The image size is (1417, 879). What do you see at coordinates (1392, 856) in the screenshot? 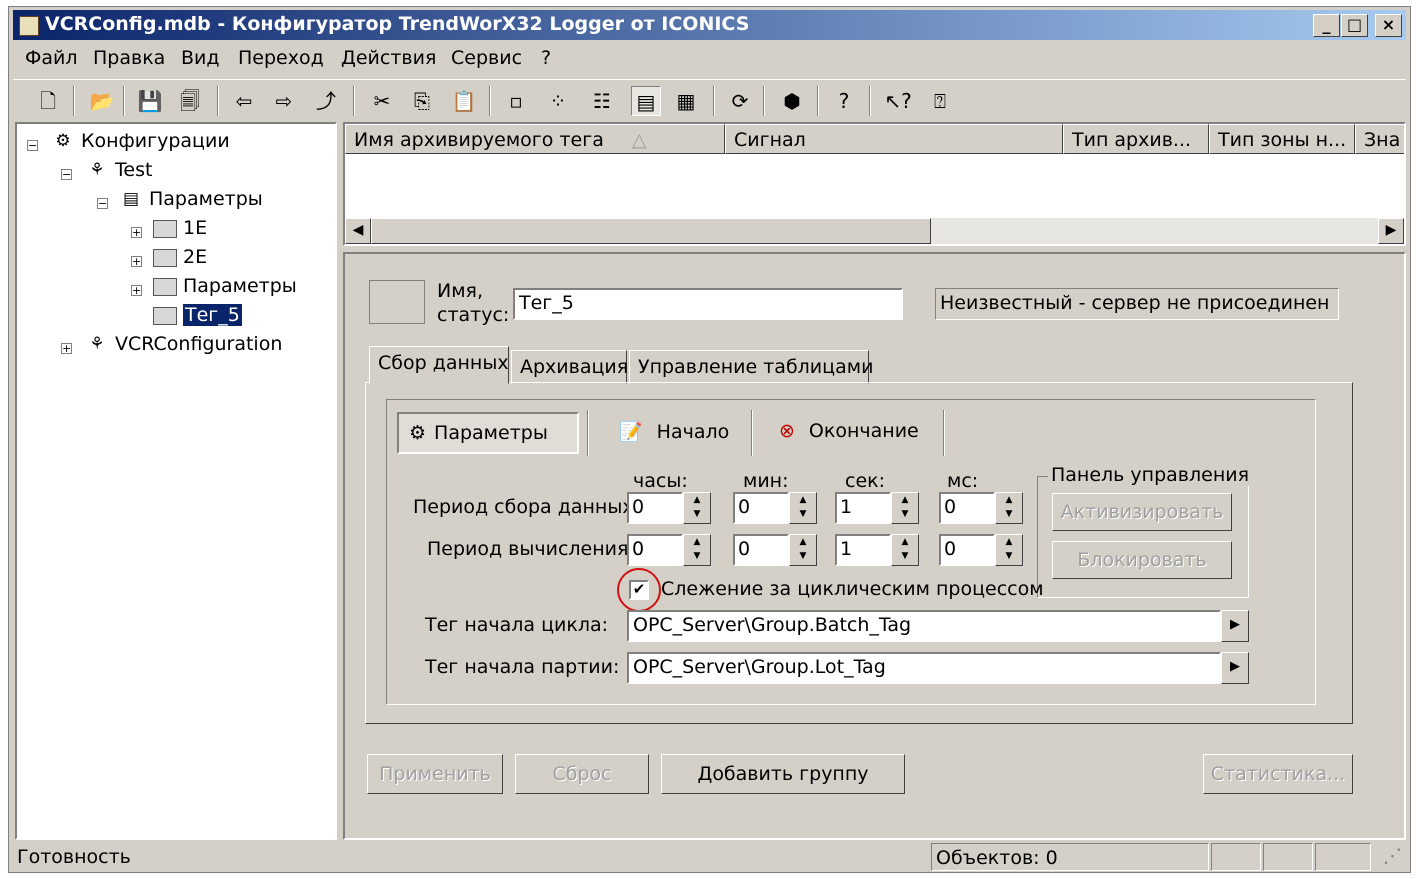
I see `resize-grip-icon: ⋰` at bounding box center [1392, 856].